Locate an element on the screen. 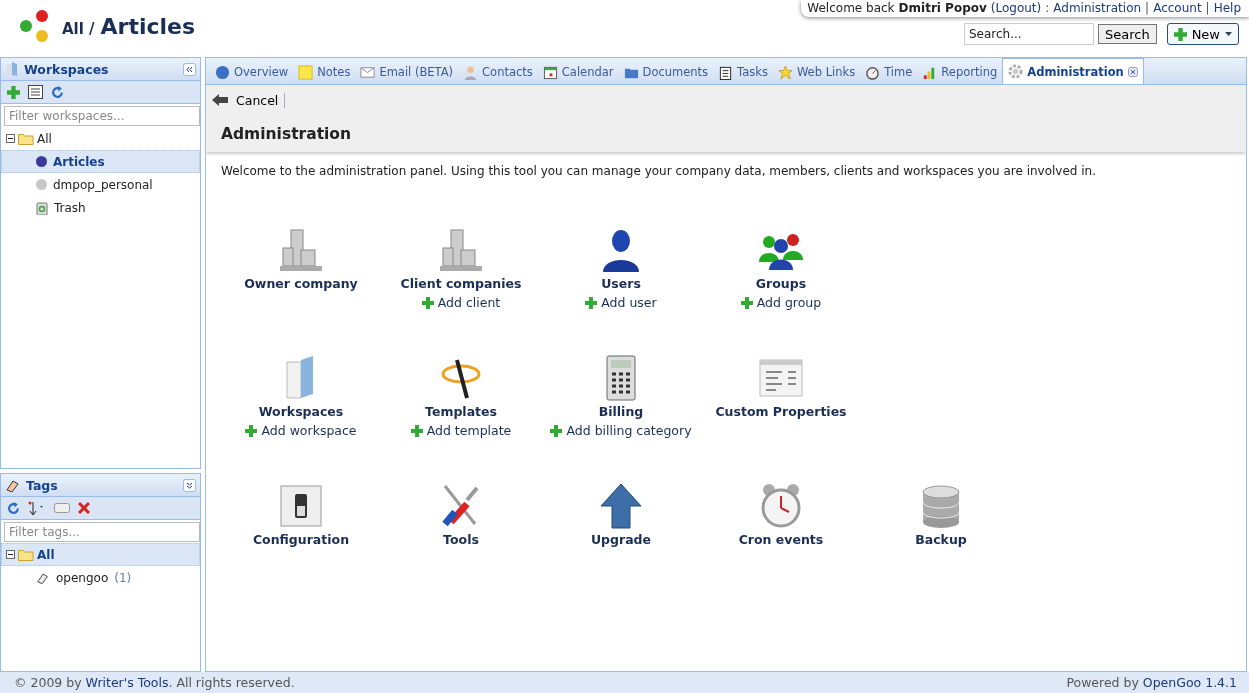 Image resolution: width=1249 pixels, height=693 pixels. admin-link: Templates is located at coordinates (461, 411).